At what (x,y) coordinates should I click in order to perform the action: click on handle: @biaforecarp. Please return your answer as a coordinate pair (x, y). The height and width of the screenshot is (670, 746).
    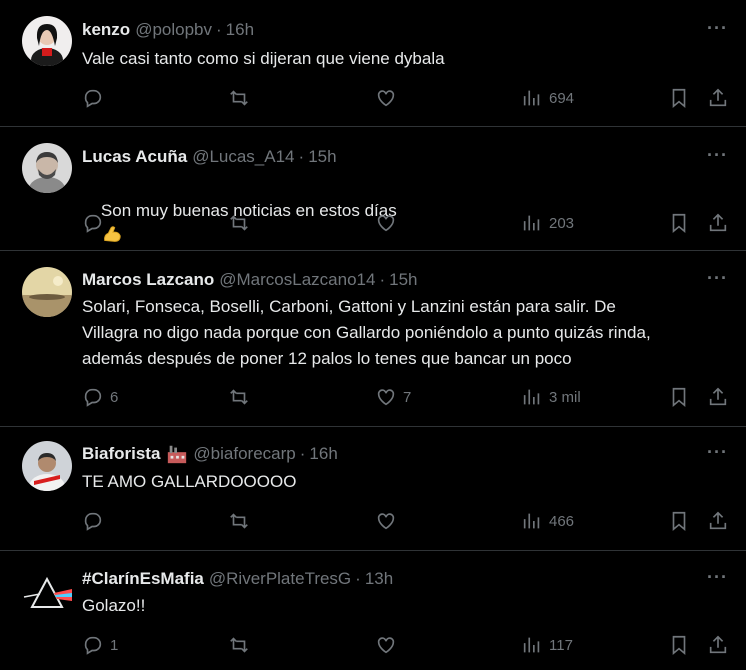
    Looking at the image, I should click on (244, 454).